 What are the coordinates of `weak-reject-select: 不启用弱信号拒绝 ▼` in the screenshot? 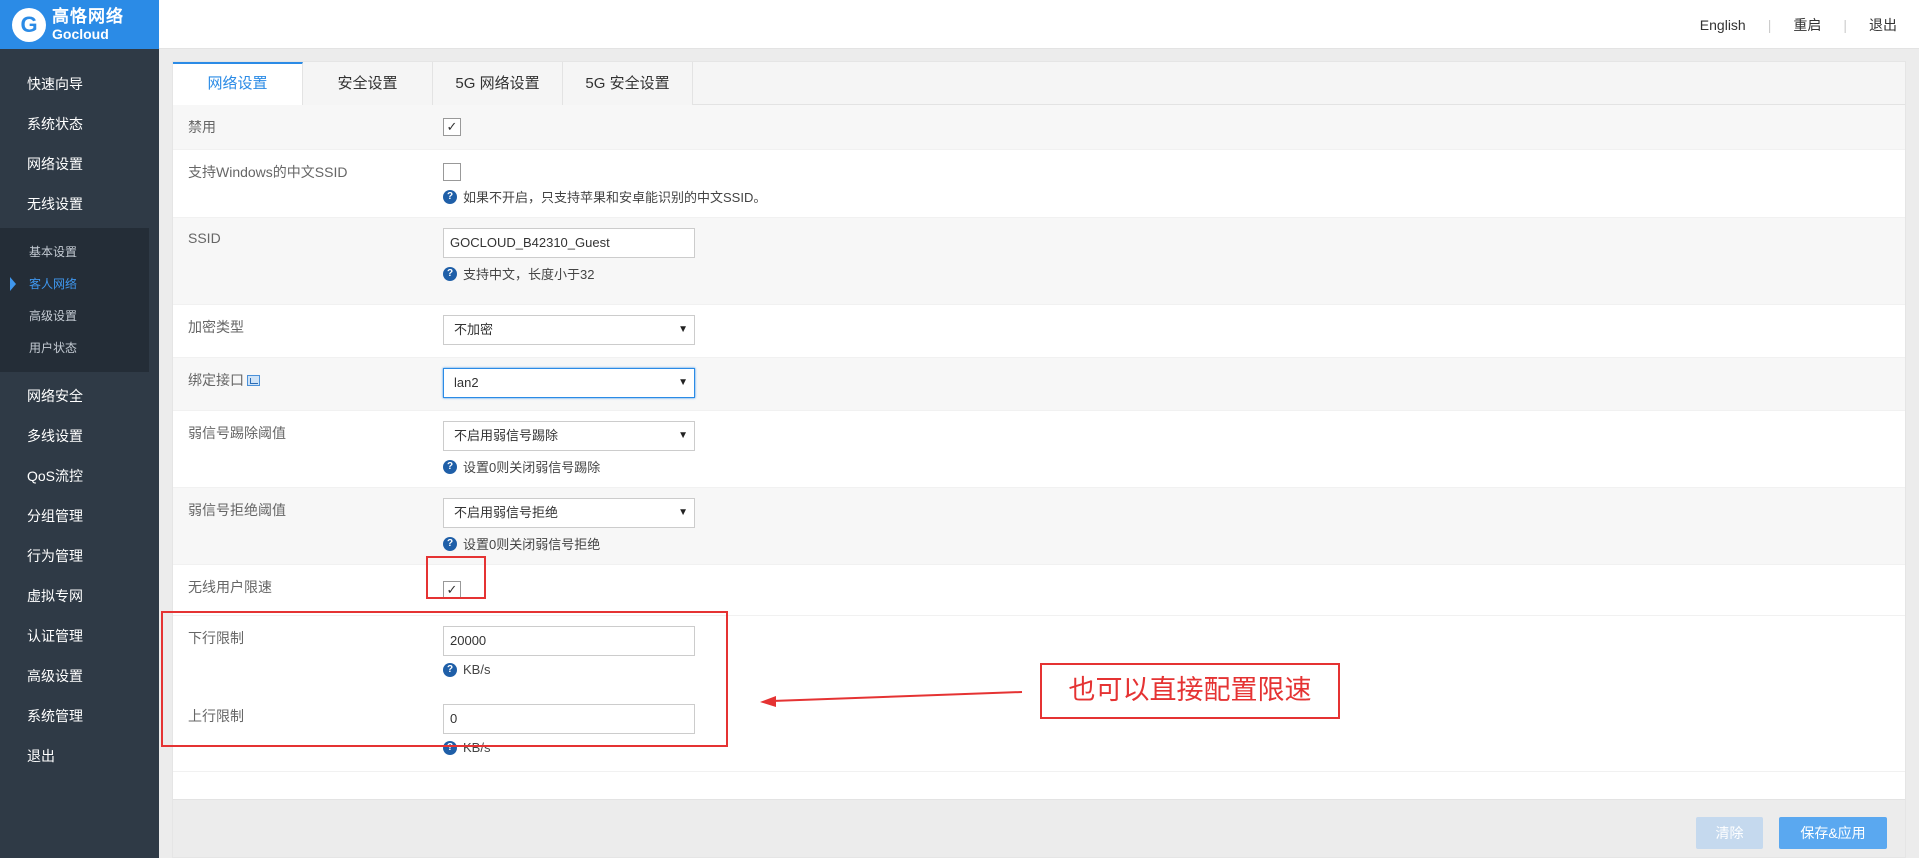 It's located at (569, 513).